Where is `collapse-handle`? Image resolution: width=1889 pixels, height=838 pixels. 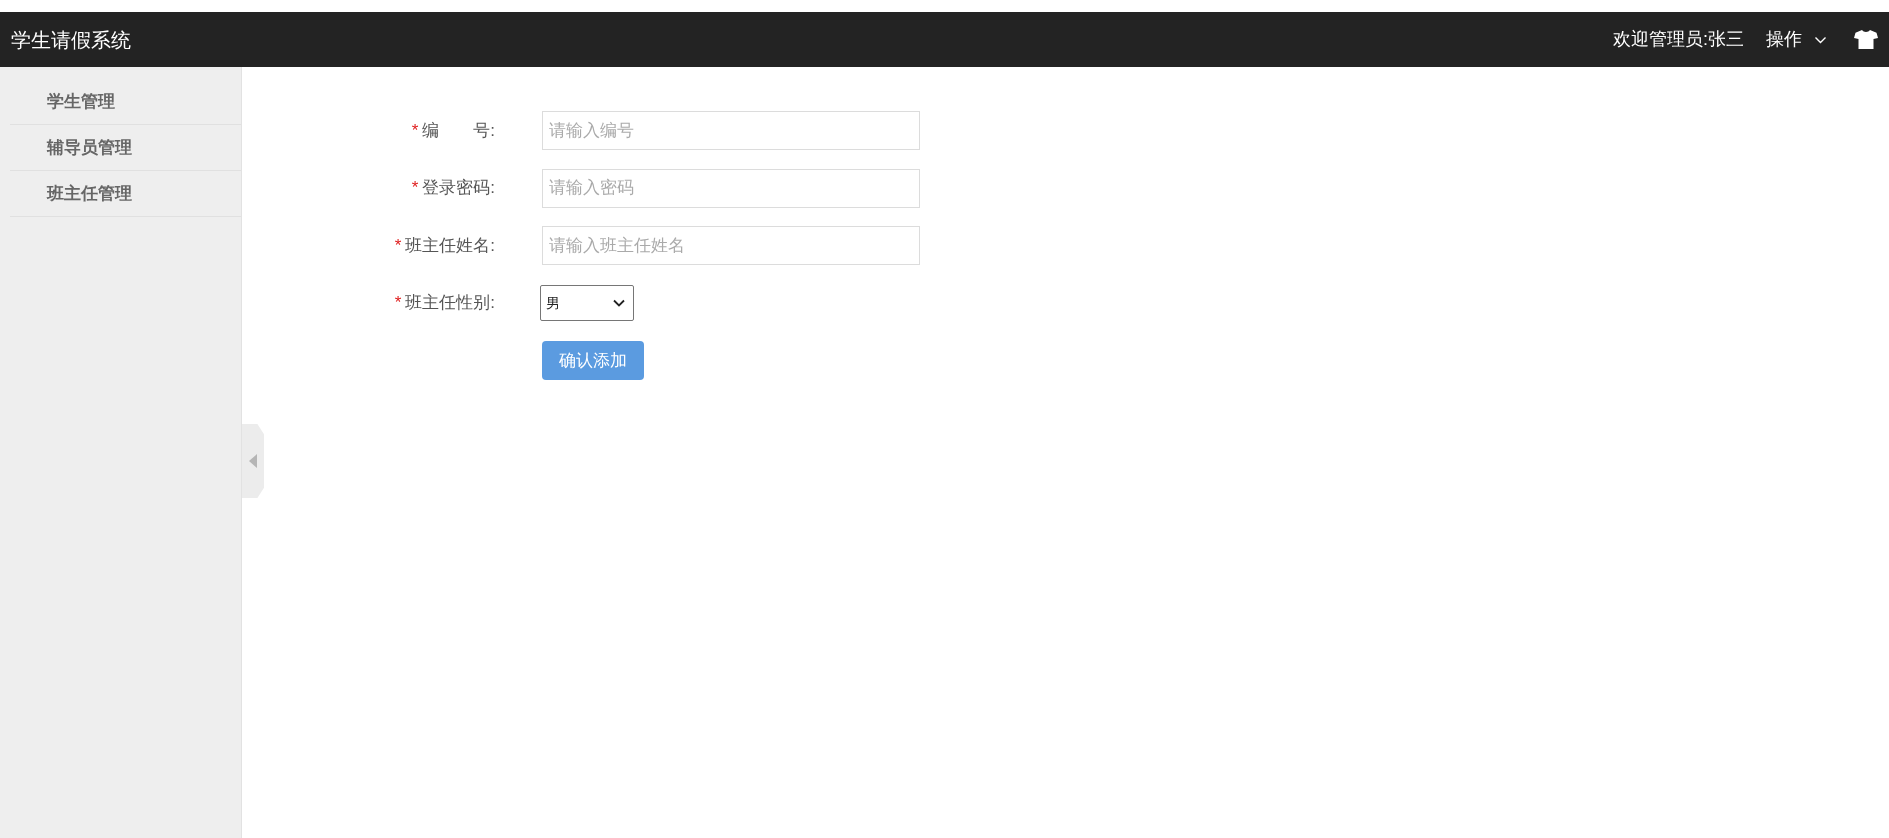
collapse-handle is located at coordinates (253, 461).